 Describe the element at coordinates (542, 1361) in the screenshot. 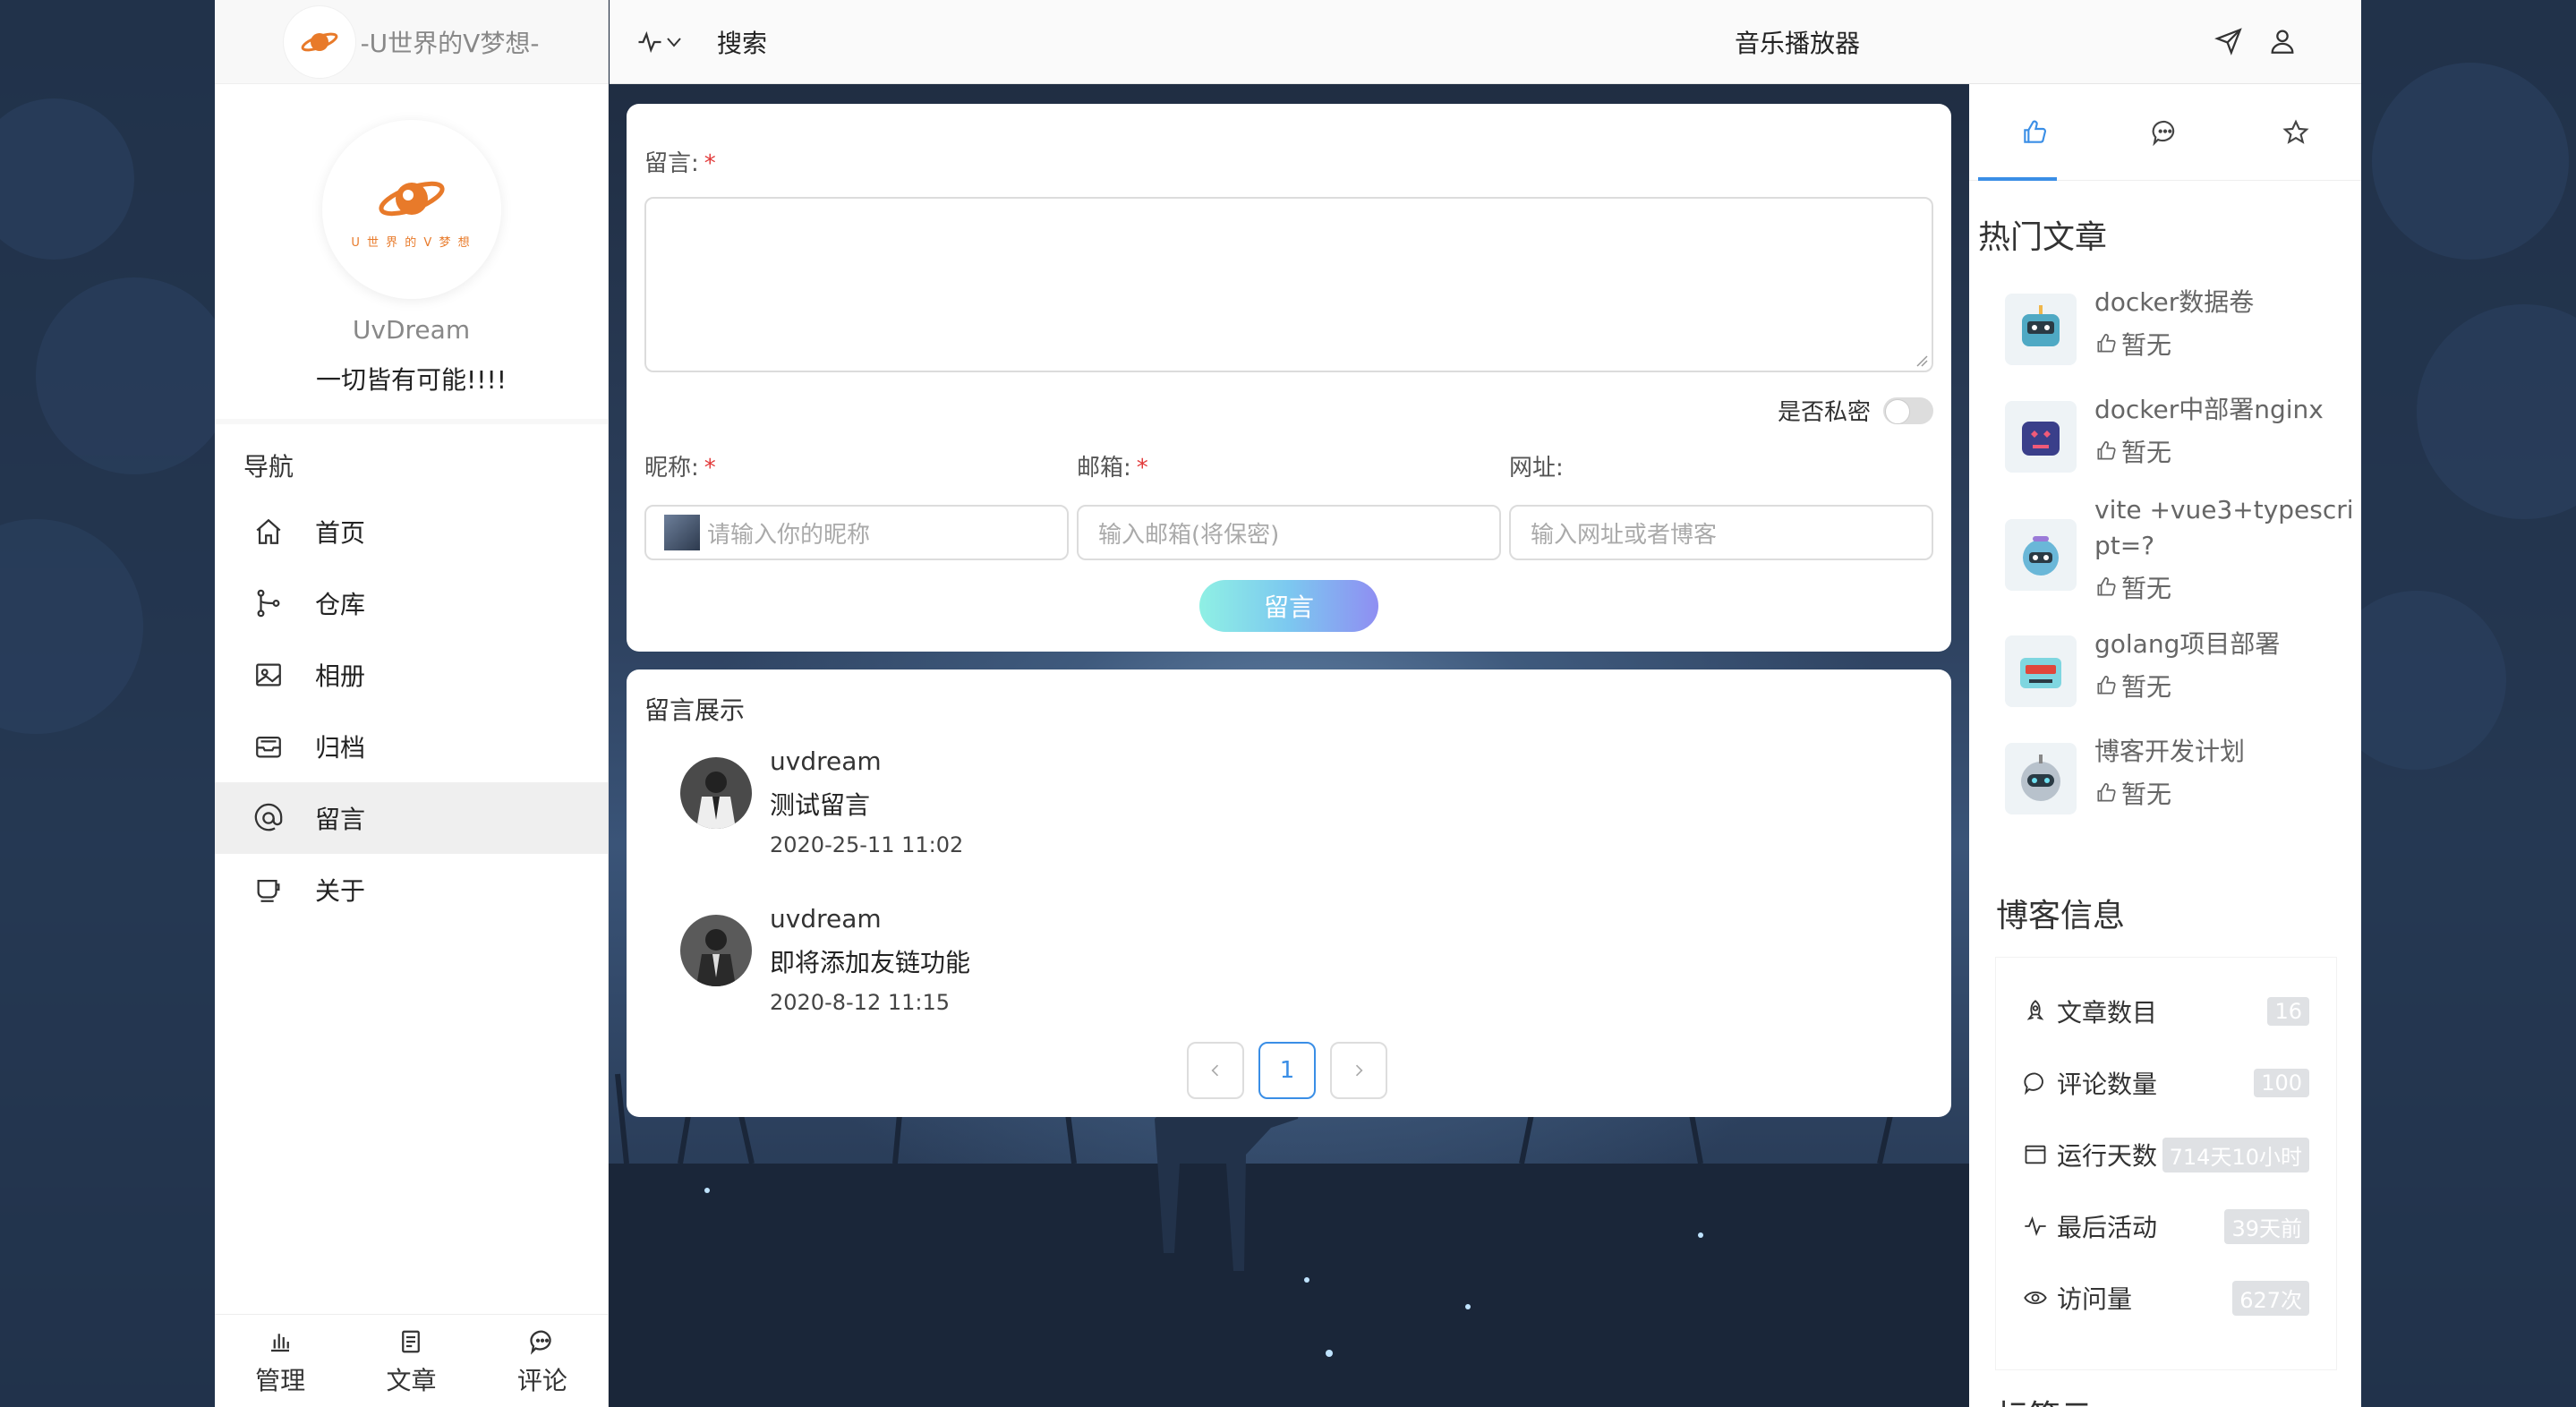

I see `bottom-item-comments: 评论` at that location.